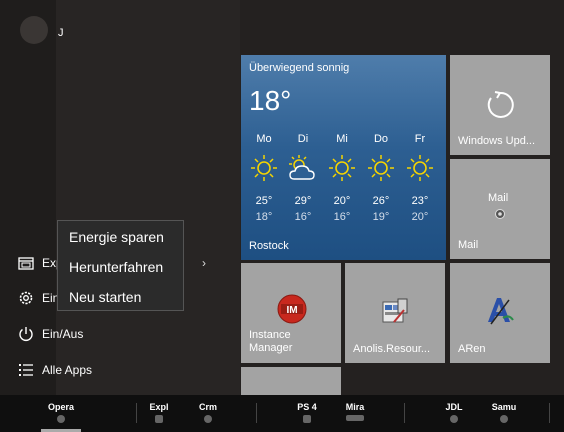 The width and height of the screenshot is (564, 432). I want to click on forecast-day: Mo, so click(264, 139).